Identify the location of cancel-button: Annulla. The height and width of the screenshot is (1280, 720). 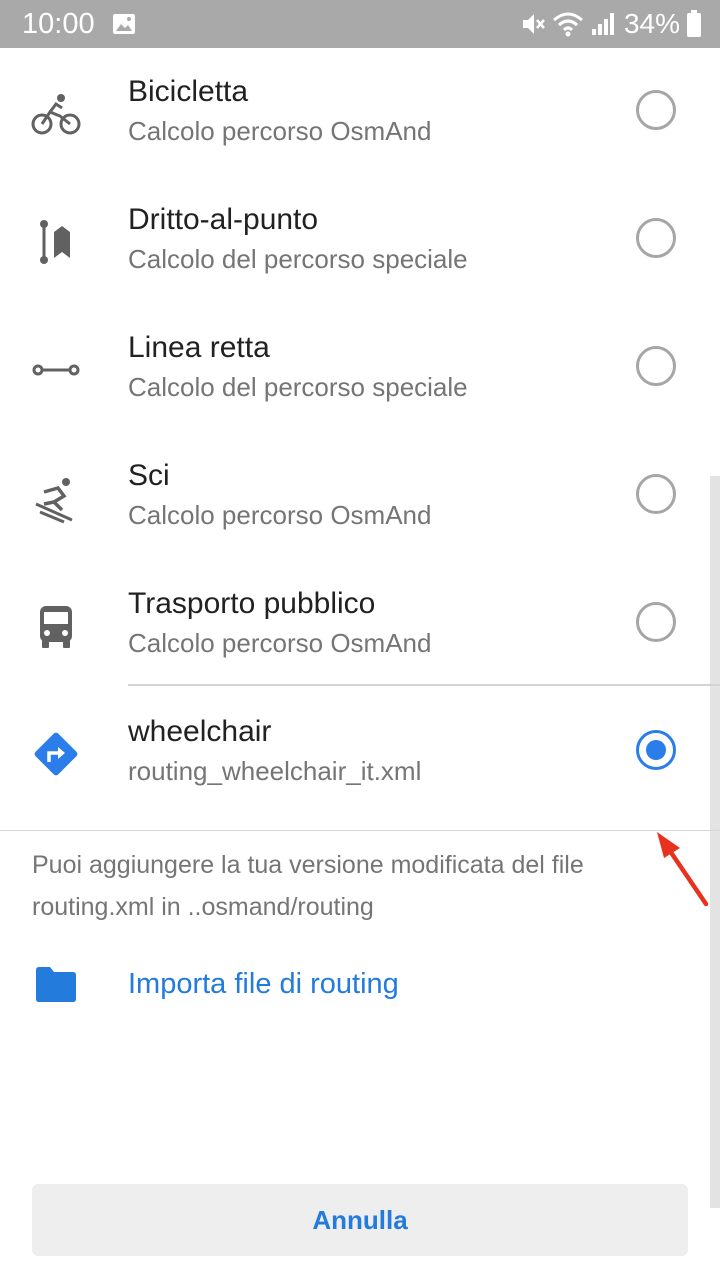
(360, 1220).